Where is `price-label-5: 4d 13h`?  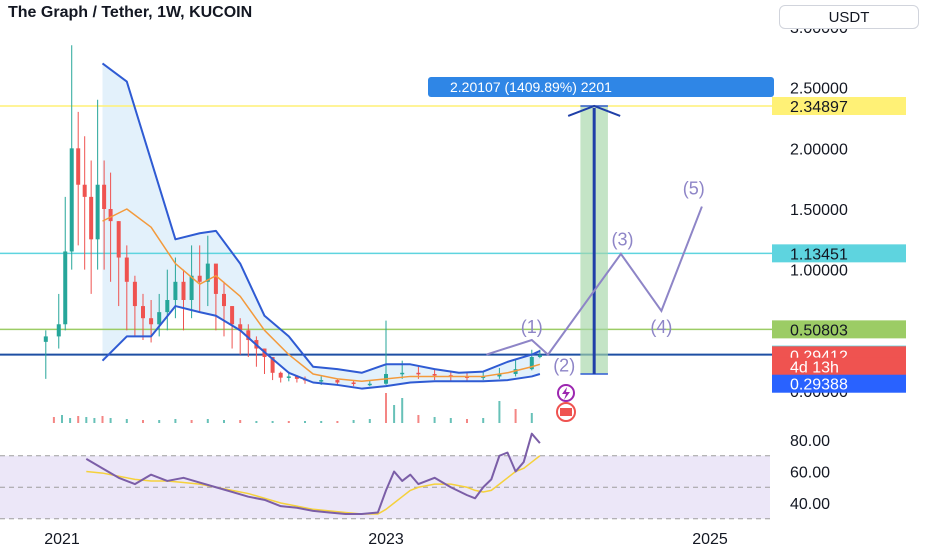 price-label-5: 4d 13h is located at coordinates (814, 368).